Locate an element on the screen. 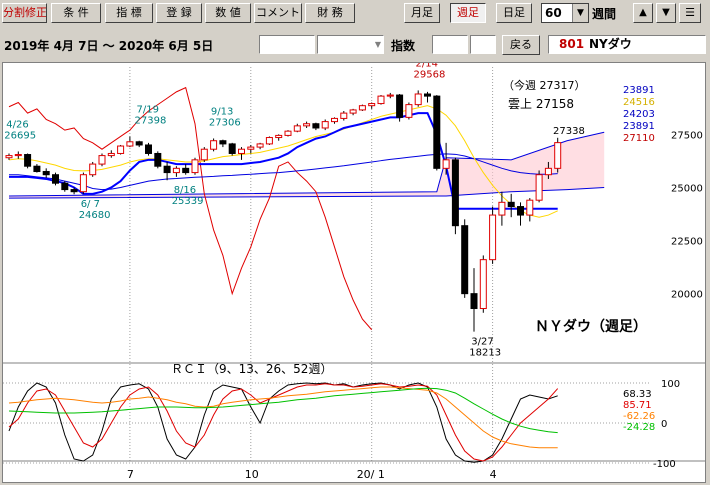 The image size is (710, 485). annotation-value: 26695 is located at coordinates (20, 135).